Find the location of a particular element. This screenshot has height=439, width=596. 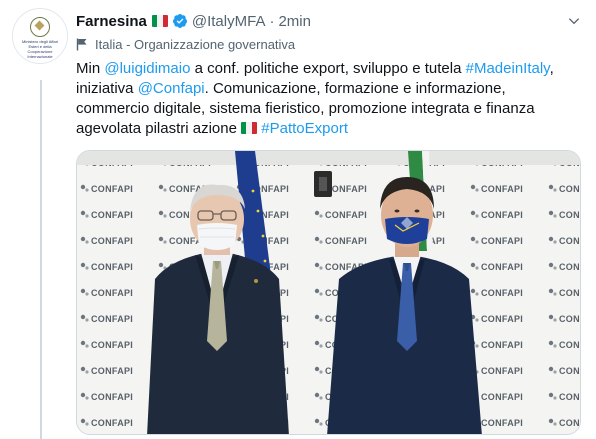

hashtag-madeinitaly: #MadeinItaly is located at coordinates (508, 68).